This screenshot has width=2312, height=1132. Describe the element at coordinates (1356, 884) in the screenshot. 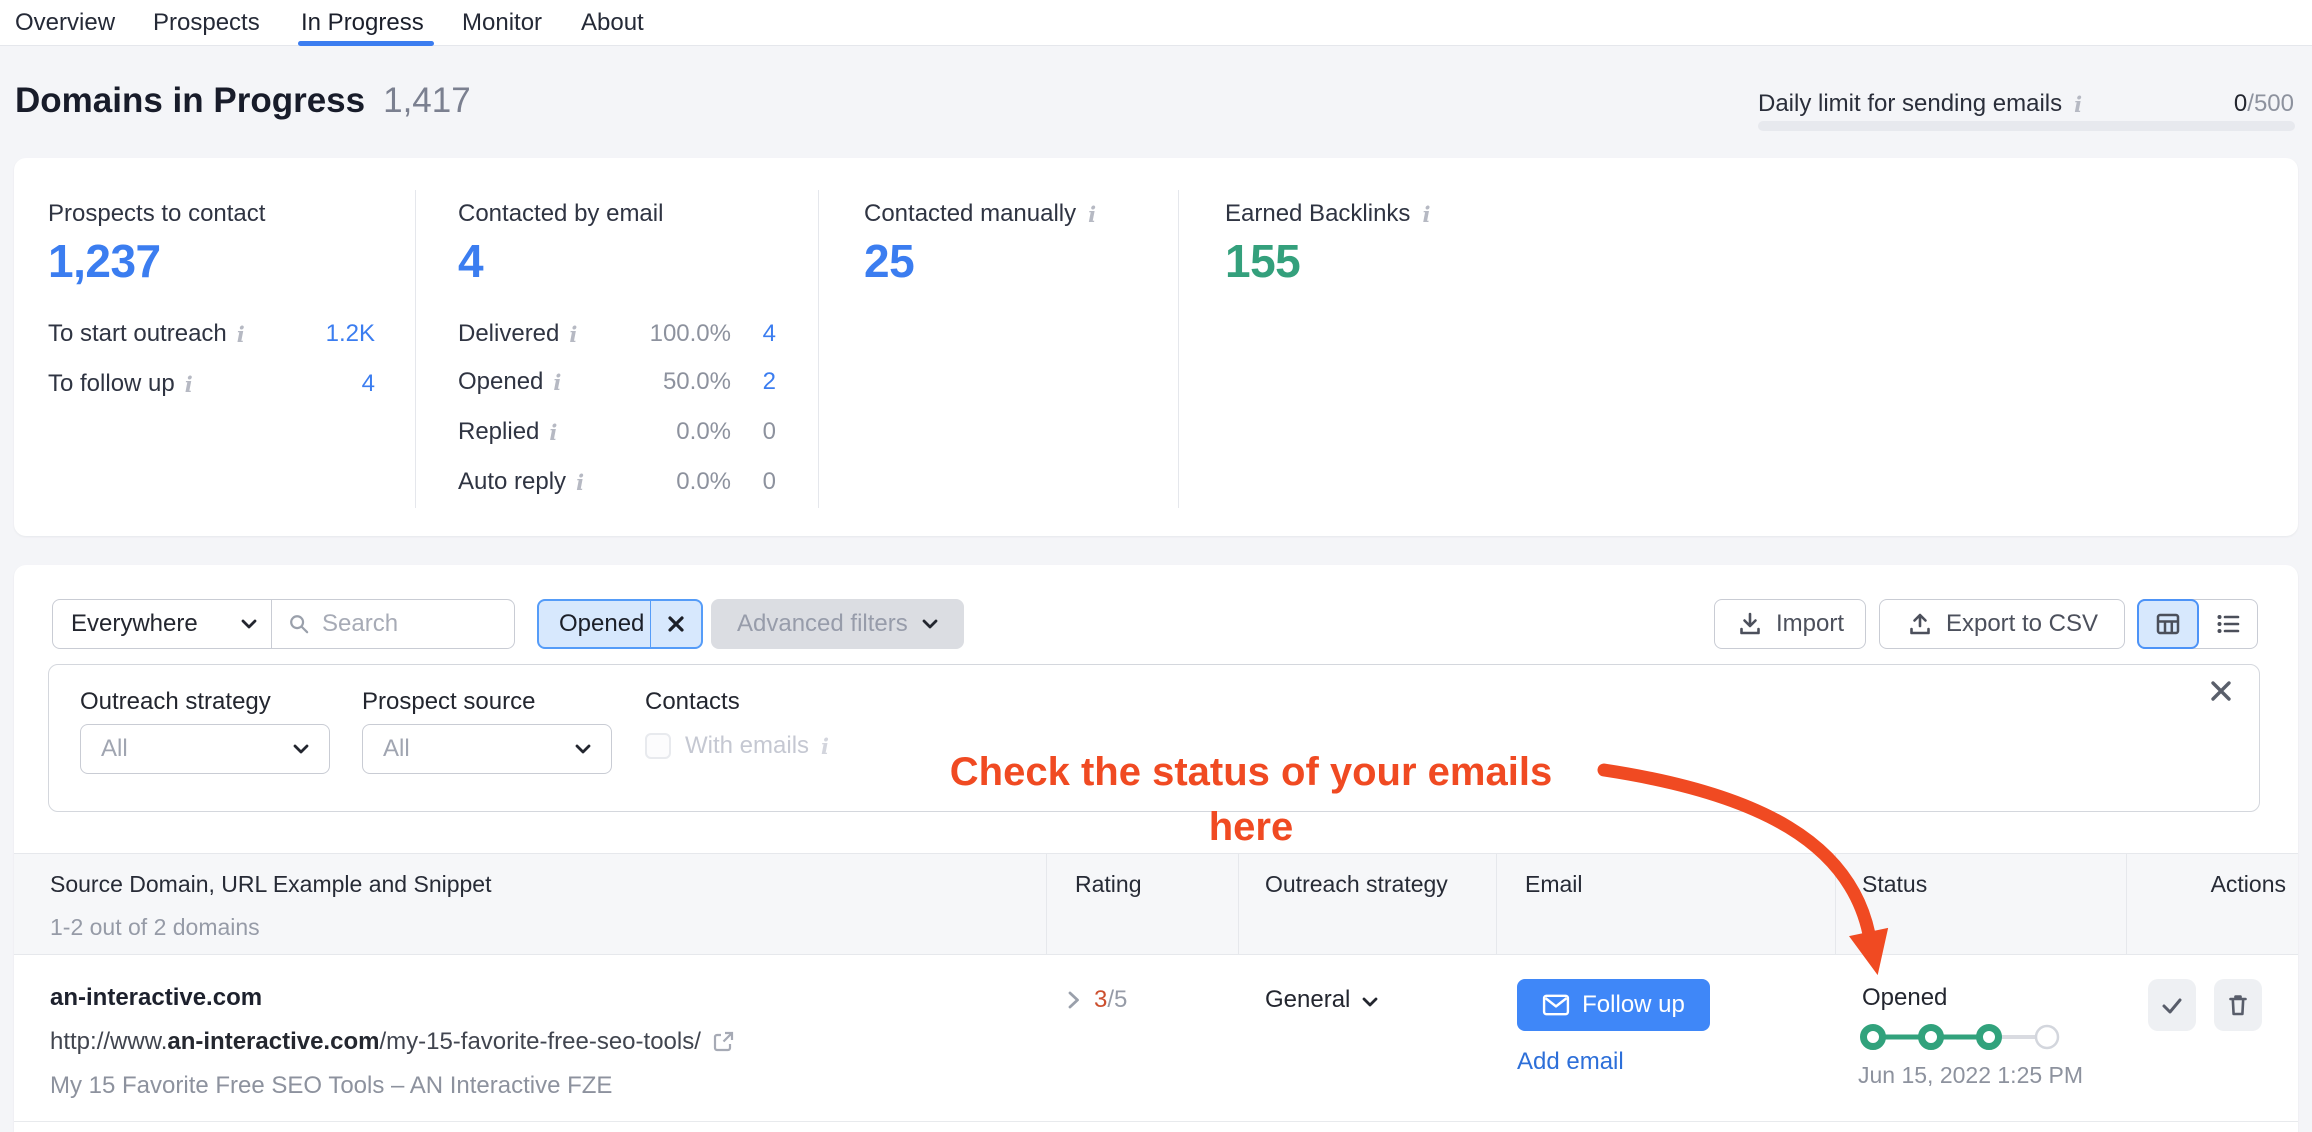

I see `col-outreach-strategy: Outreach strategy` at that location.